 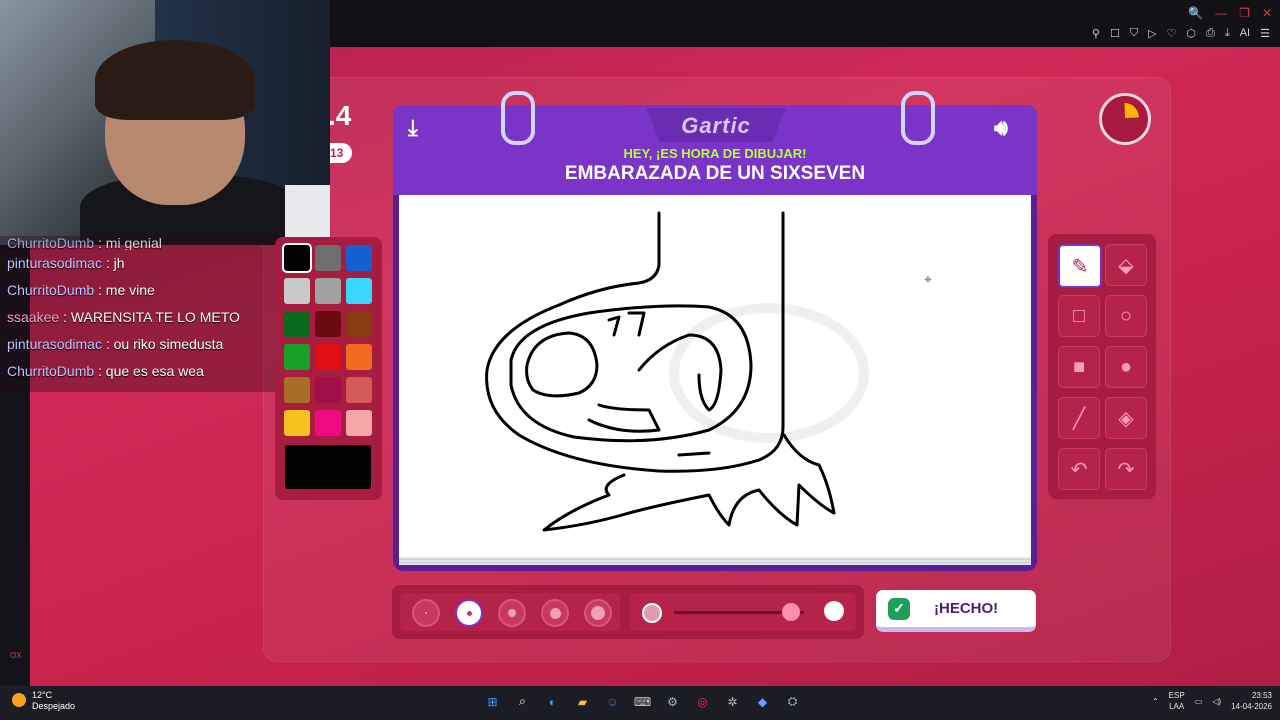 I want to click on circle-filled-tool: ●, so click(x=1126, y=367).